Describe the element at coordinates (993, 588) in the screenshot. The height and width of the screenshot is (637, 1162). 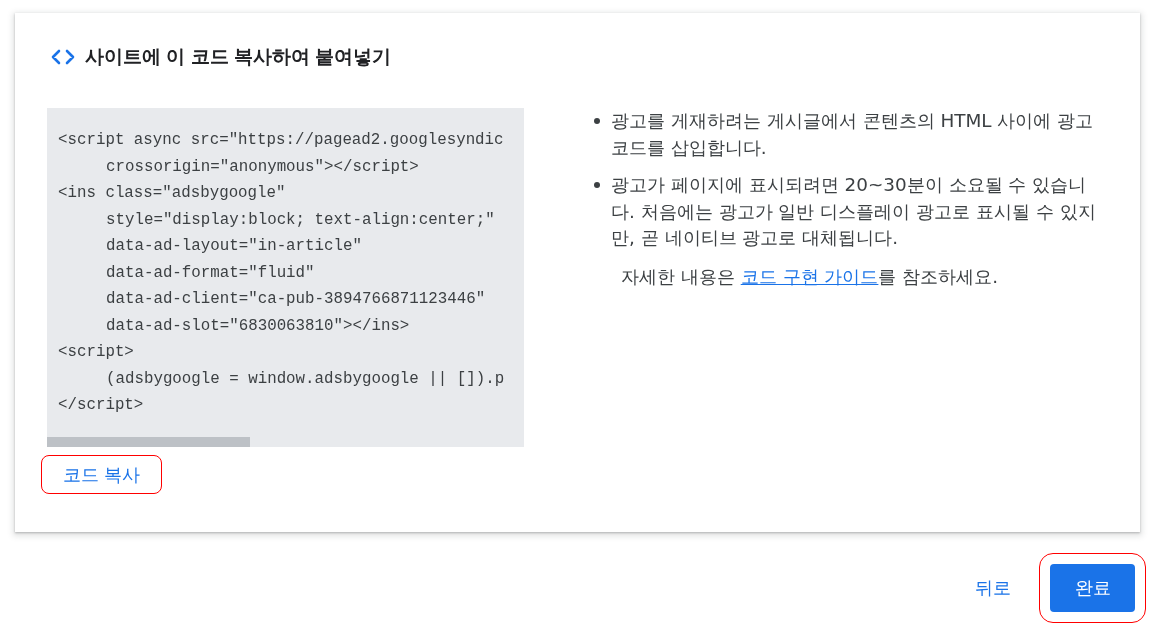
I see `back-button: 뒤로` at that location.